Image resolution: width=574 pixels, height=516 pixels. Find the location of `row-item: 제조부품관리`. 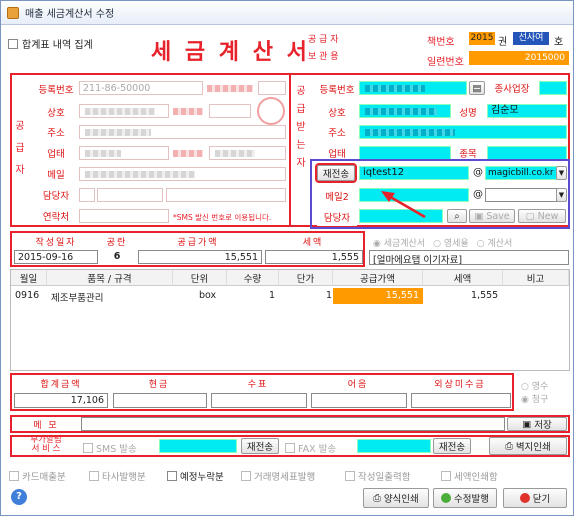

row-item: 제조부품관리 is located at coordinates (77, 297).